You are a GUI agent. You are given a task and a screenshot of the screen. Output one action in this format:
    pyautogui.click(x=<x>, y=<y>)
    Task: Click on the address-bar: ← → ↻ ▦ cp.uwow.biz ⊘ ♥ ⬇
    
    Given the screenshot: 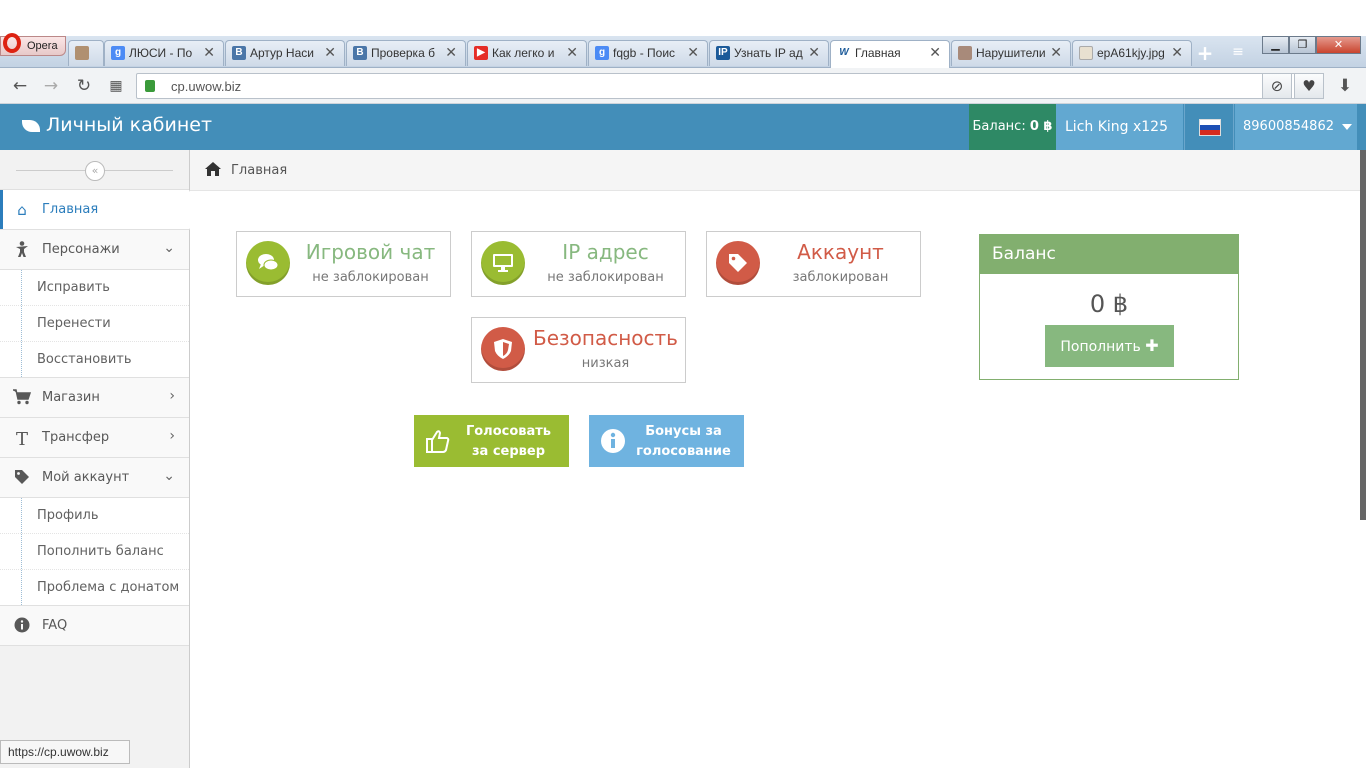 What is the action you would take?
    pyautogui.click(x=683, y=86)
    